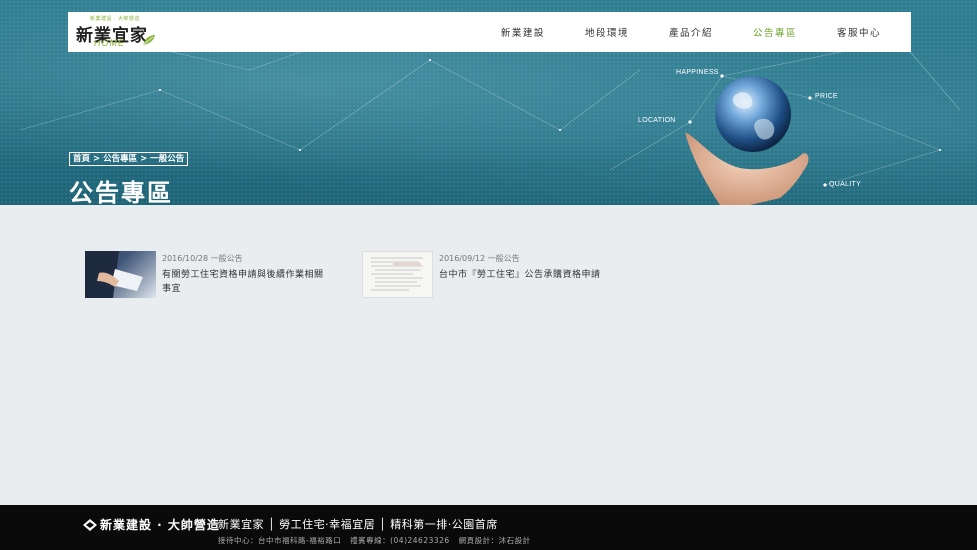  I want to click on brand-logo-icon, so click(90, 524).